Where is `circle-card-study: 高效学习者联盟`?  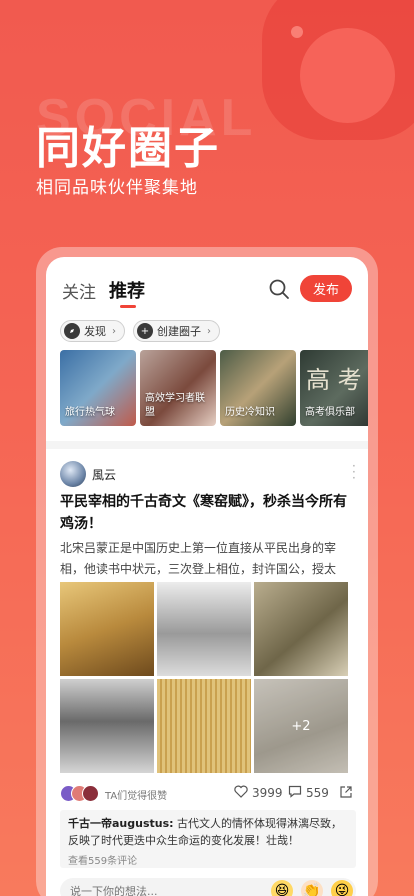 circle-card-study: 高效学习者联盟 is located at coordinates (178, 388).